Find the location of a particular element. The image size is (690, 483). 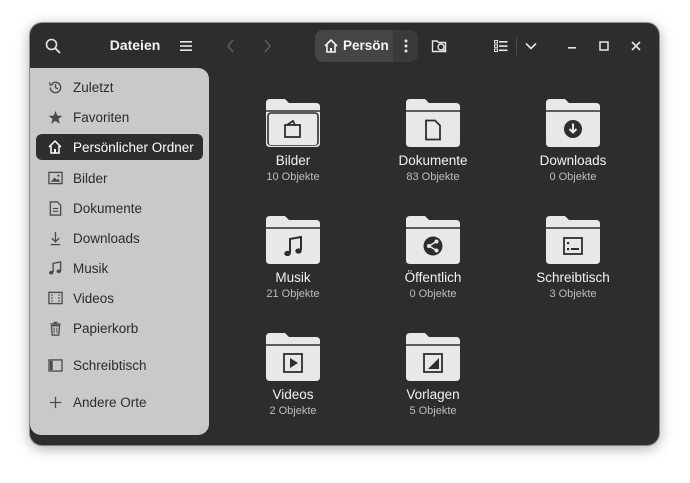

maximize-icon is located at coordinates (604, 46).